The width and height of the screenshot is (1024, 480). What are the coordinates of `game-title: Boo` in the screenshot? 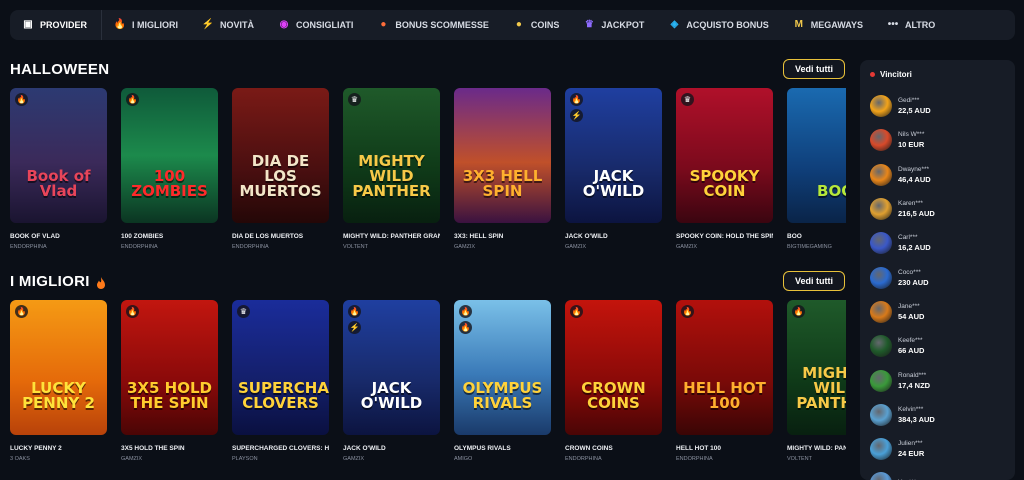 It's located at (816, 236).